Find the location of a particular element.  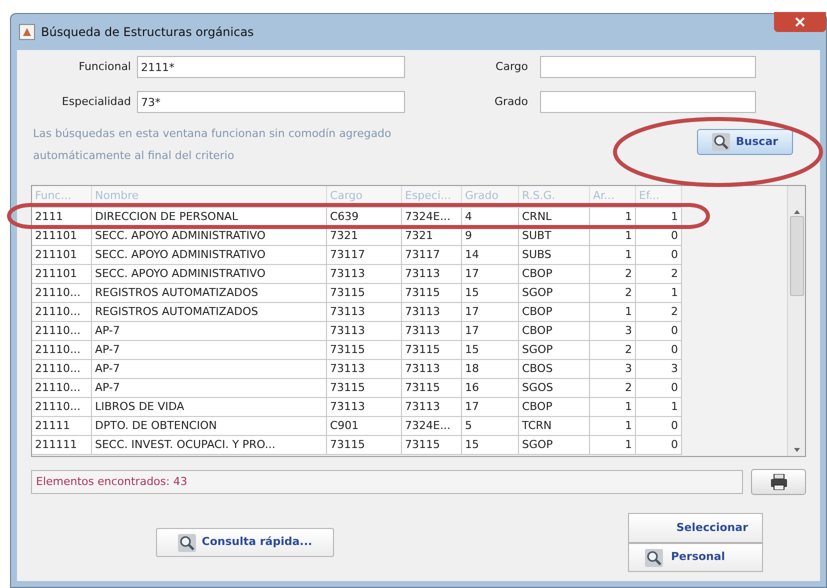

hint-text: Las búsquedas en esta ventana funcionan sin comodín agregado automáticamente al final del criterio is located at coordinates (212, 145).